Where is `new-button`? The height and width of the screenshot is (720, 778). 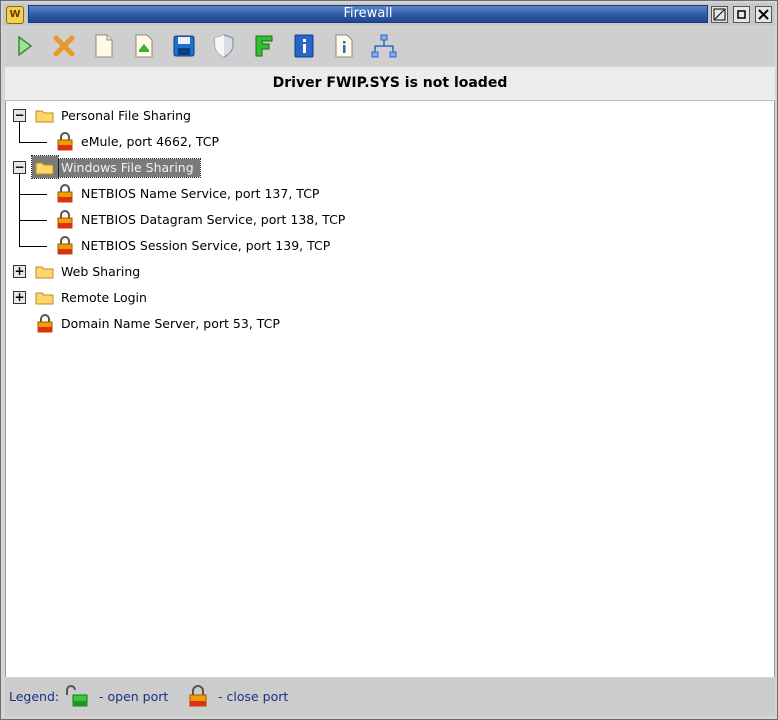 new-button is located at coordinates (104, 46).